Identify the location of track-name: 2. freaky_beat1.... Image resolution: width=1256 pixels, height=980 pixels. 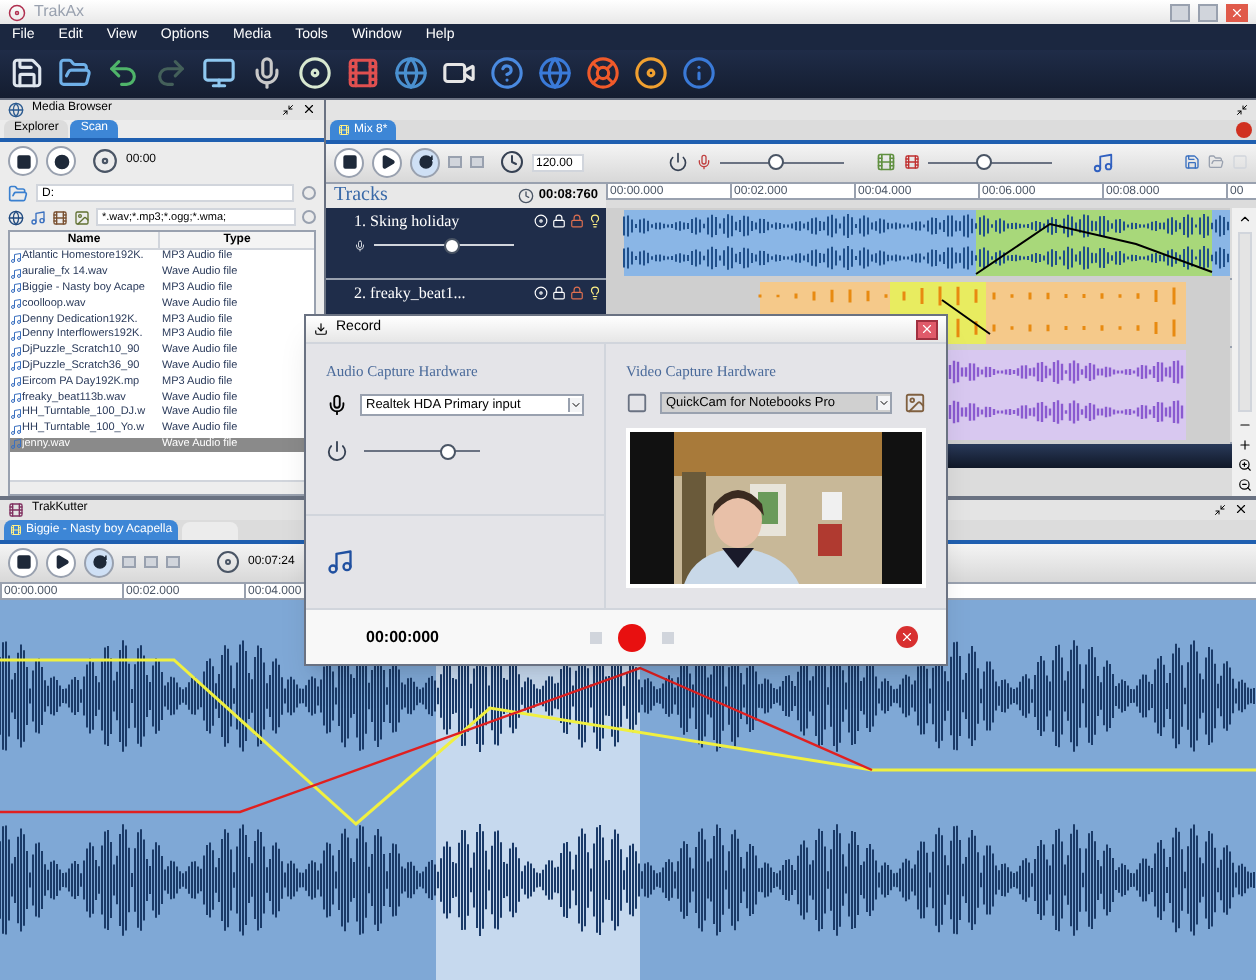
(410, 293).